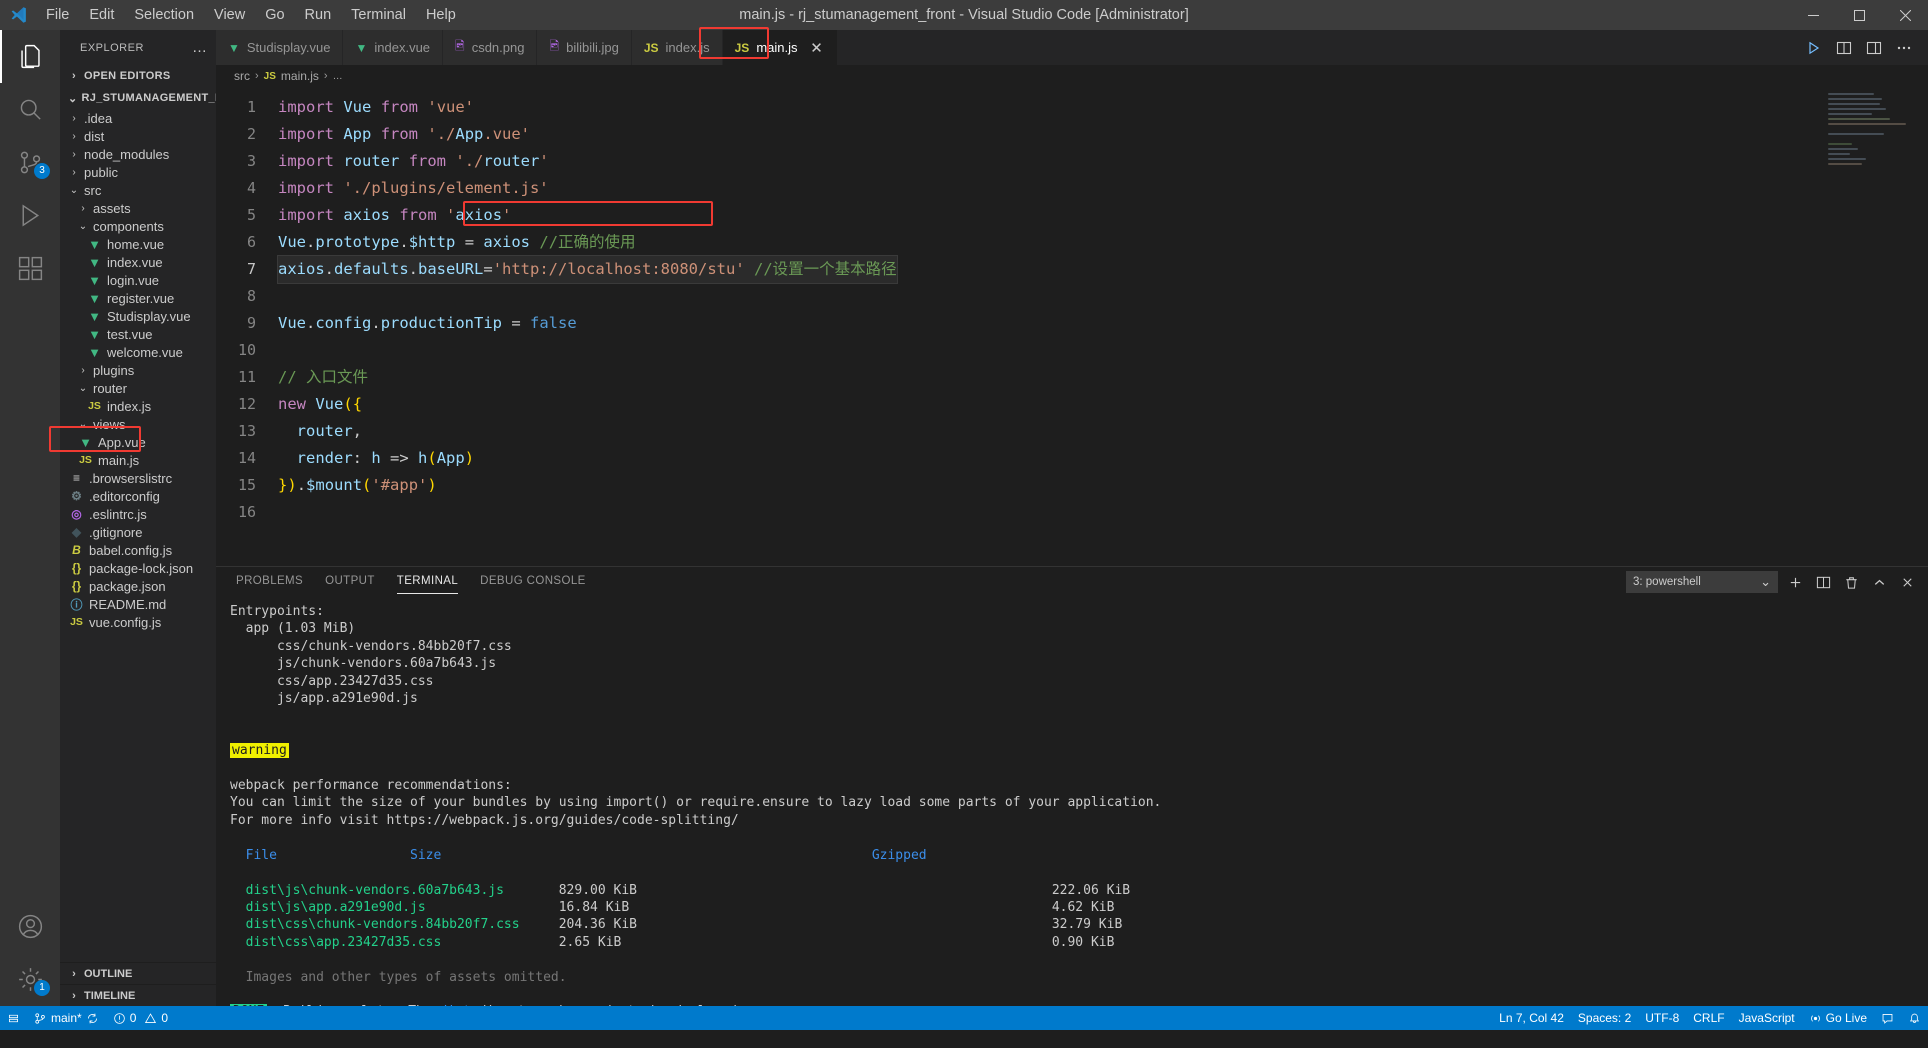 Image resolution: width=1928 pixels, height=1048 pixels. What do you see at coordinates (1072, 134) in the screenshot?
I see `code-line: 2 import App from './App.vue'` at bounding box center [1072, 134].